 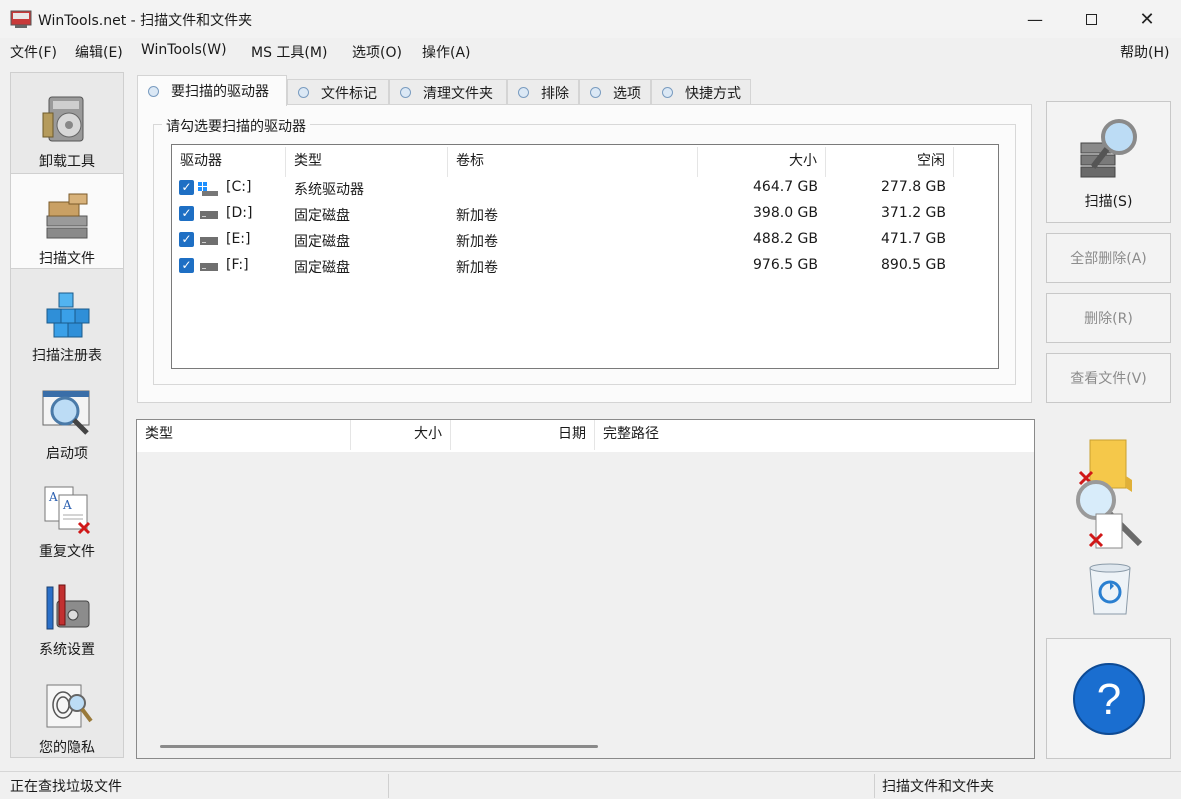 I want to click on maximize-button, so click(x=1091, y=19).